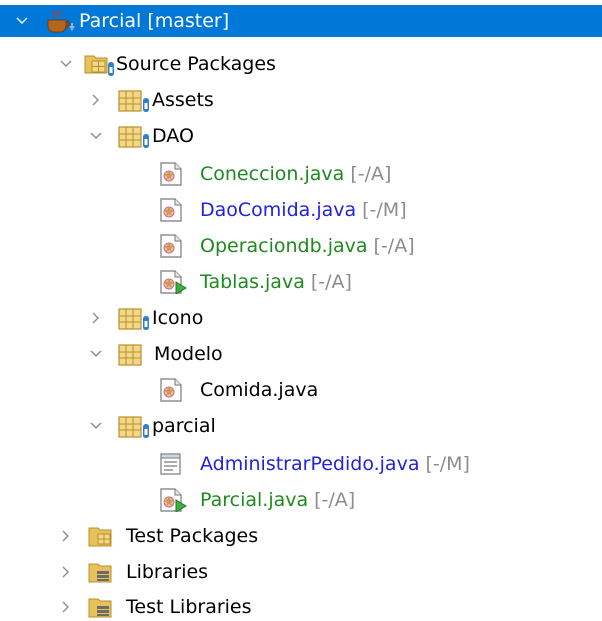 This screenshot has height=621, width=602. I want to click on test-packages-folder-icon, so click(102, 536).